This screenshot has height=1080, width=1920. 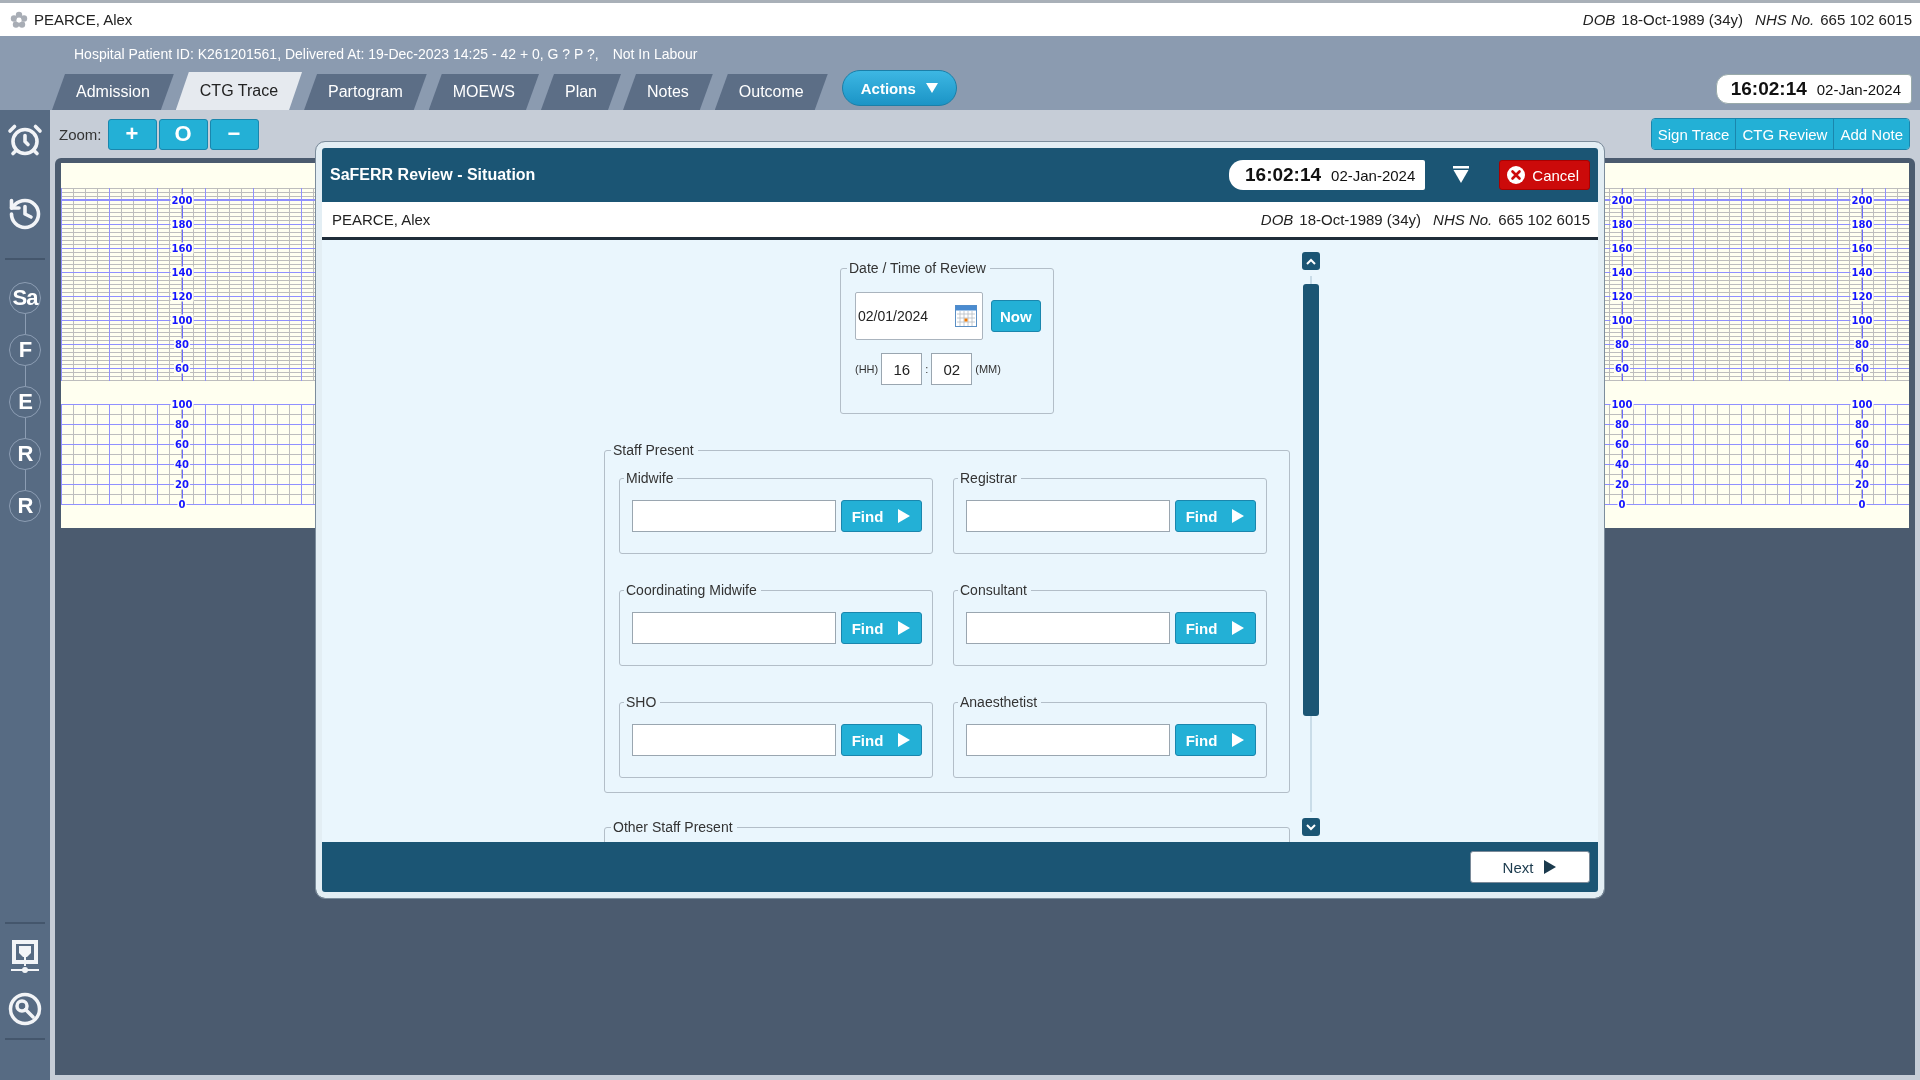 I want to click on group-legend: Staff Present, so click(x=654, y=450).